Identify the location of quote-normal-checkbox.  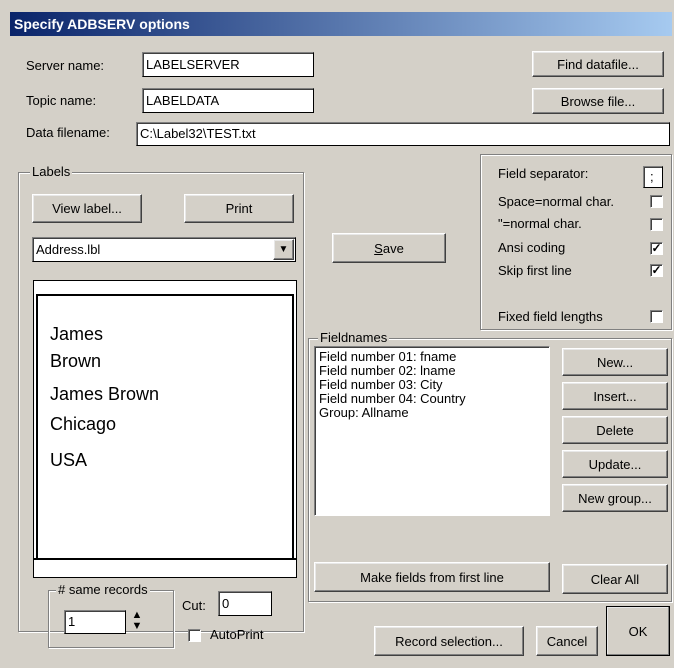
(656, 224).